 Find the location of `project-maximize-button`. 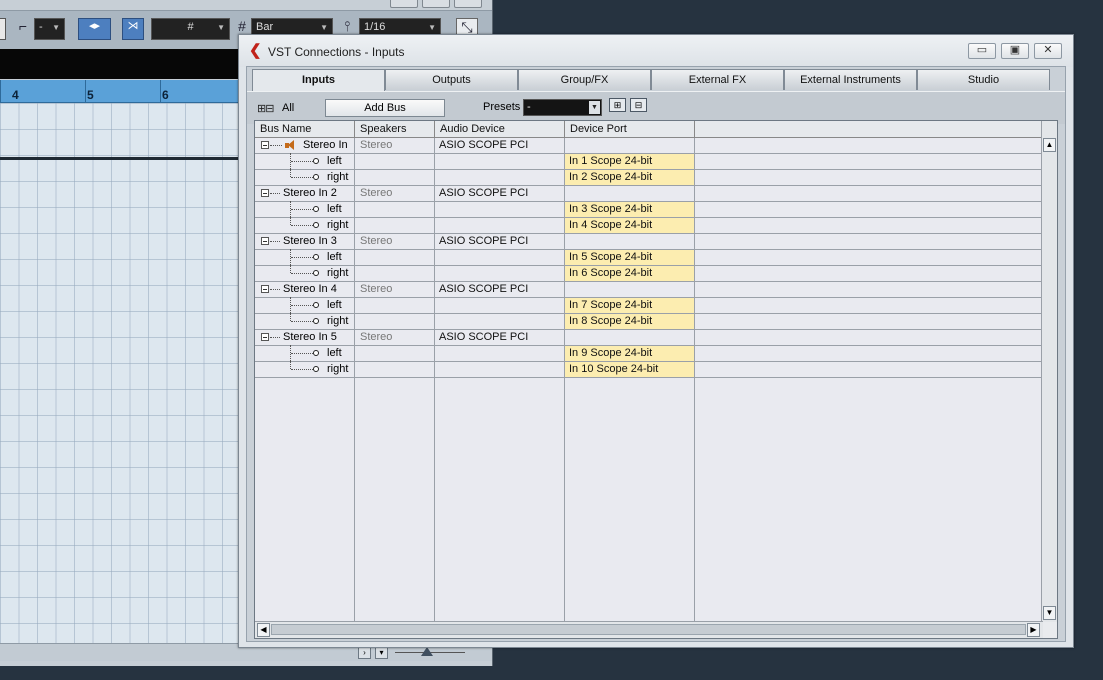

project-maximize-button is located at coordinates (436, 4).